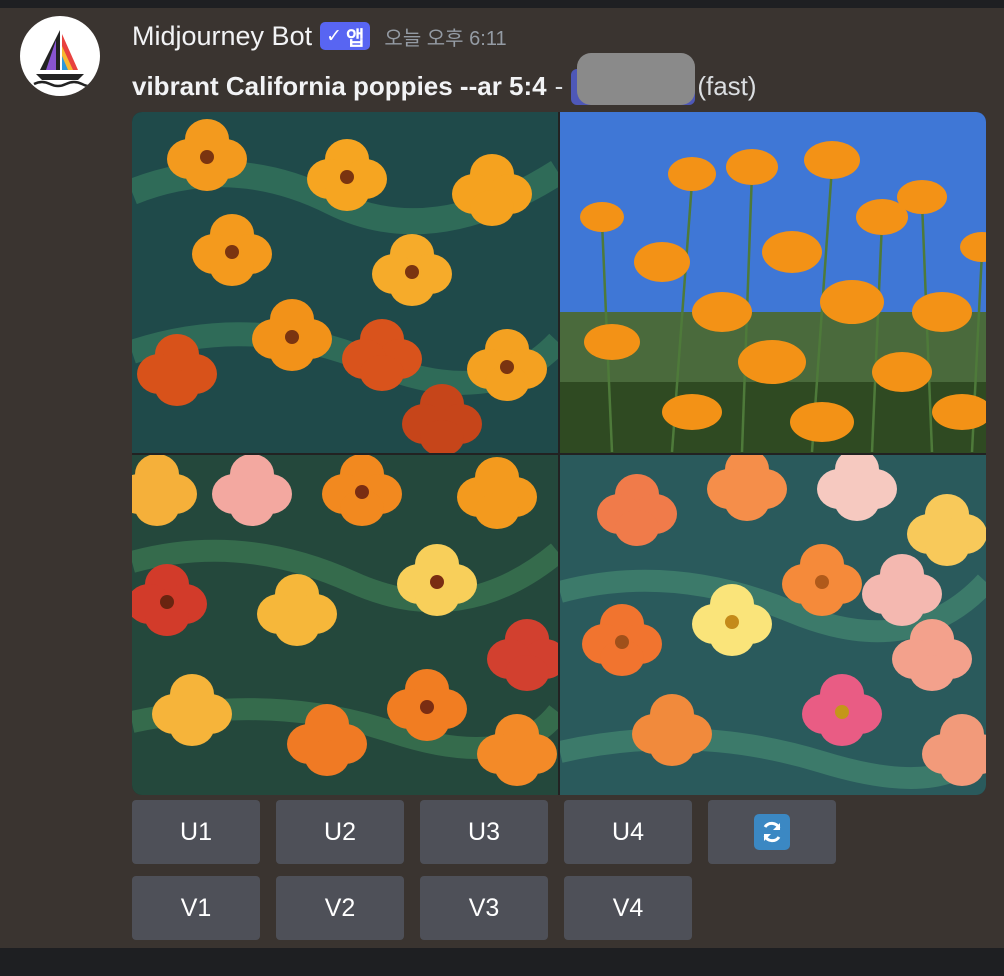 The height and width of the screenshot is (976, 1004). I want to click on refresh-icon, so click(772, 832).